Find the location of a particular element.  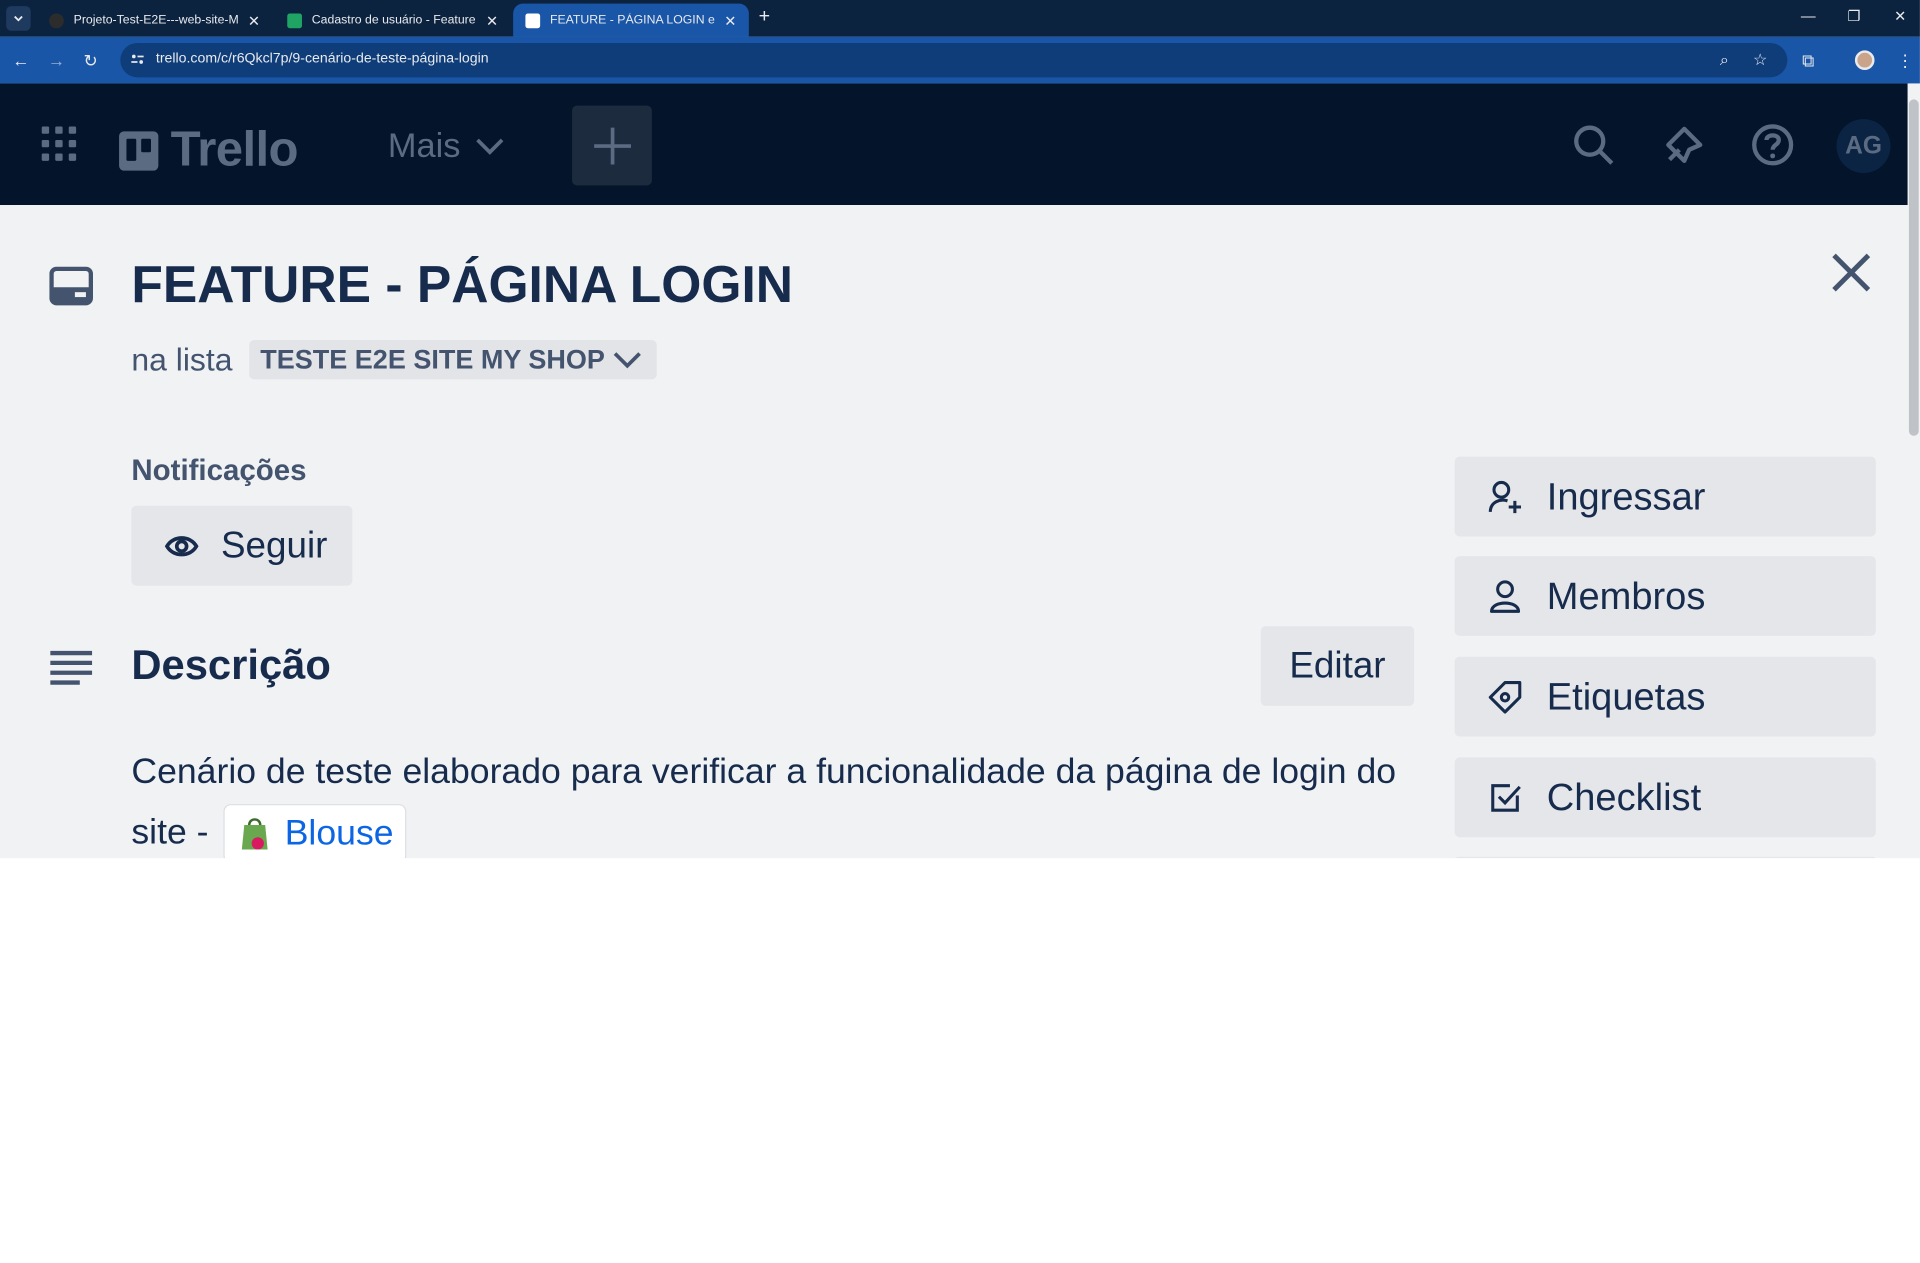

checklist-label: Checklist is located at coordinates (1624, 797).